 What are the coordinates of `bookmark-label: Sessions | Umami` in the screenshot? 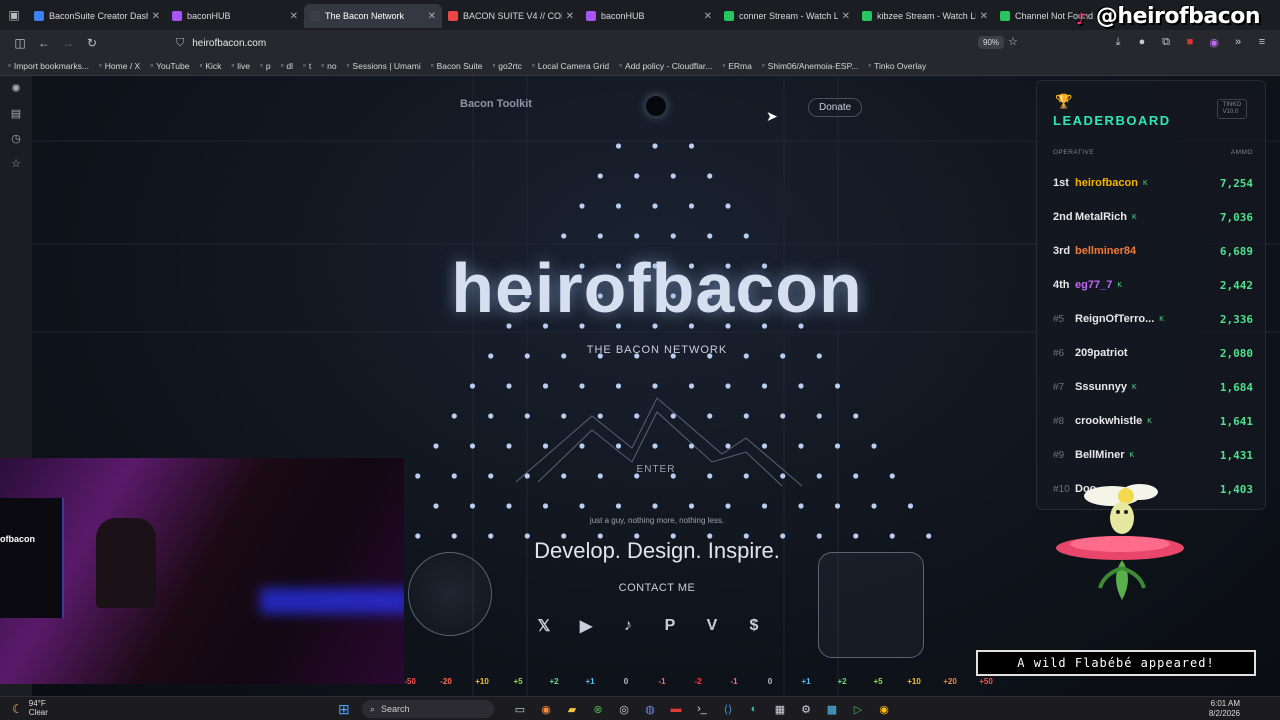 It's located at (386, 65).